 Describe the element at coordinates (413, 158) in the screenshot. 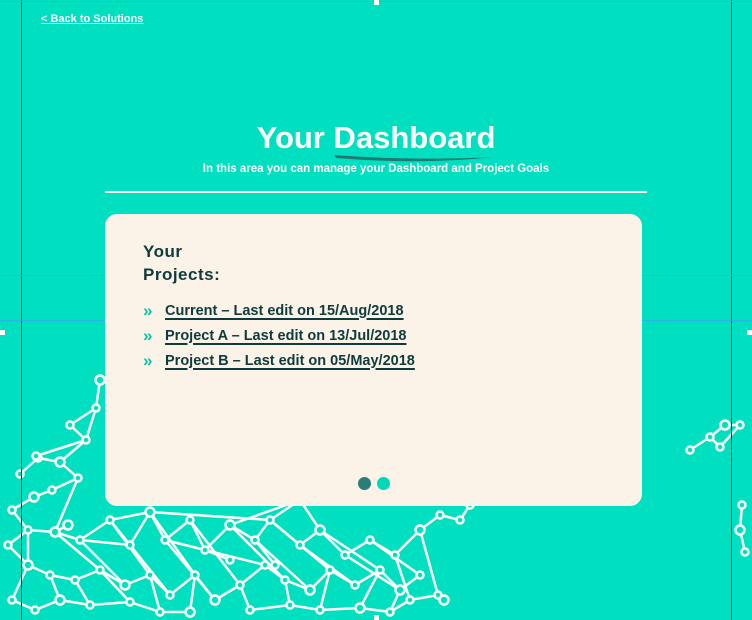

I see `underline-swoosh-icon` at that location.